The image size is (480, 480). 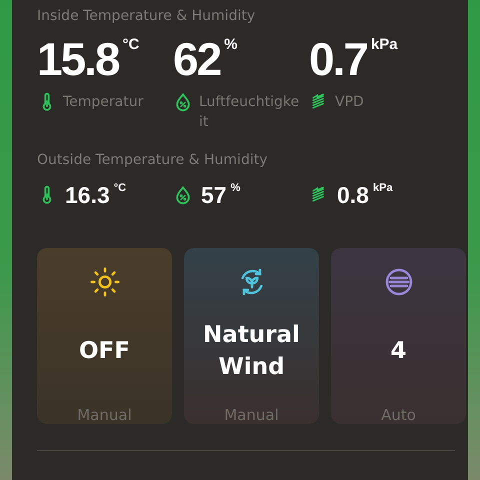 What do you see at coordinates (104, 336) in the screenshot?
I see `device-card: OFF Manual` at bounding box center [104, 336].